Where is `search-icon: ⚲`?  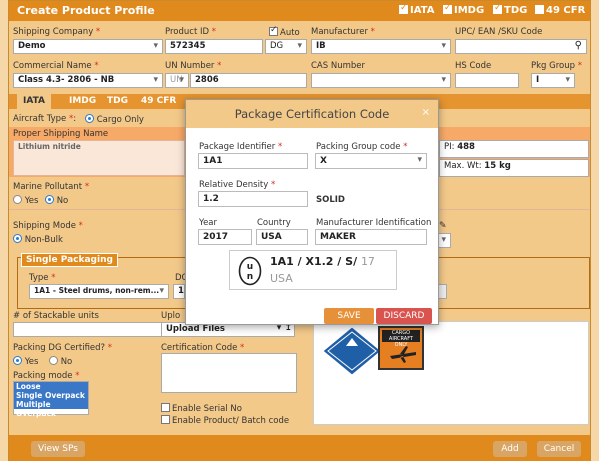
search-icon: ⚲ is located at coordinates (578, 45).